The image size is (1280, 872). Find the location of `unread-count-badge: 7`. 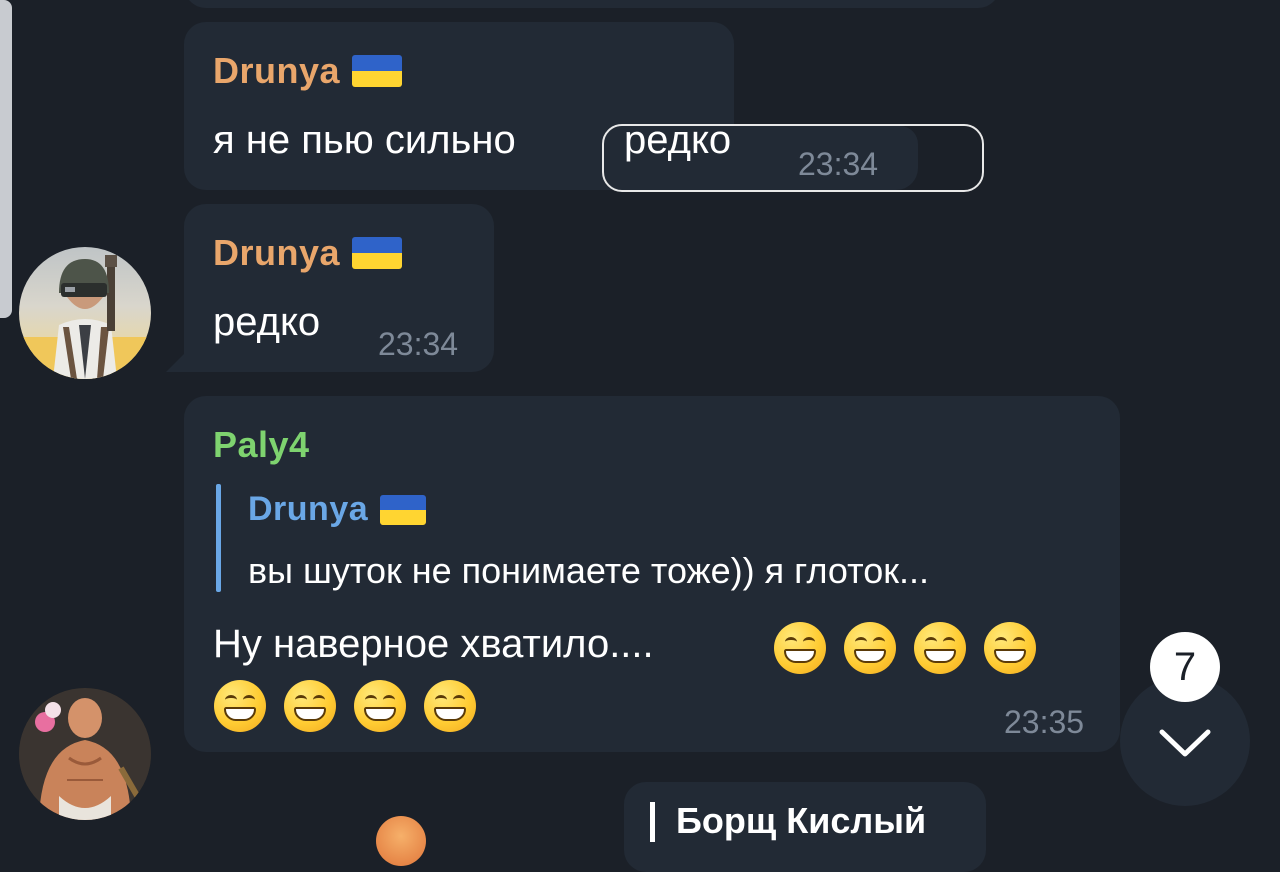

unread-count-badge: 7 is located at coordinates (1185, 667).